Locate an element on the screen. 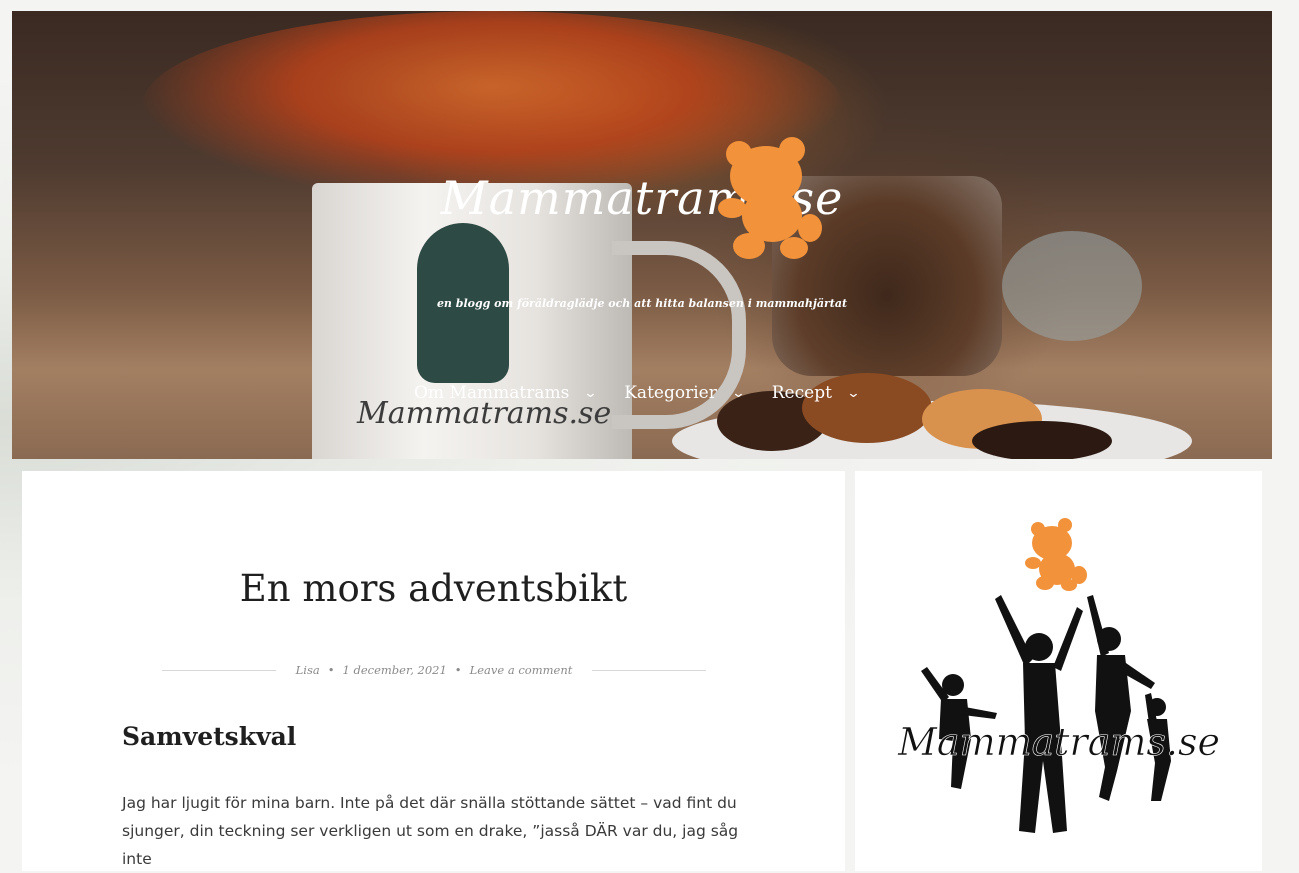  post-date: 1 december, 2021 is located at coordinates (395, 670).